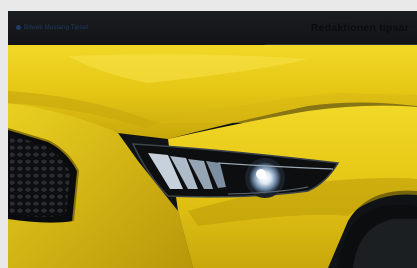 The height and width of the screenshot is (268, 417). I want to click on brand-text: Bilweb Mustang Tipset, so click(56, 27).